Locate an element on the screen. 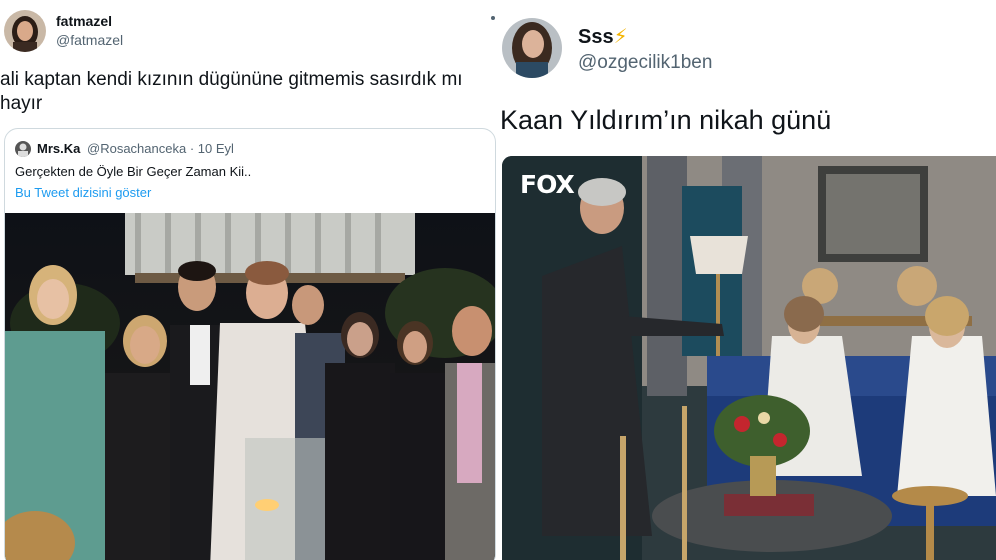 The height and width of the screenshot is (560, 996). author-handle: @ozgecilik1ben is located at coordinates (645, 63).